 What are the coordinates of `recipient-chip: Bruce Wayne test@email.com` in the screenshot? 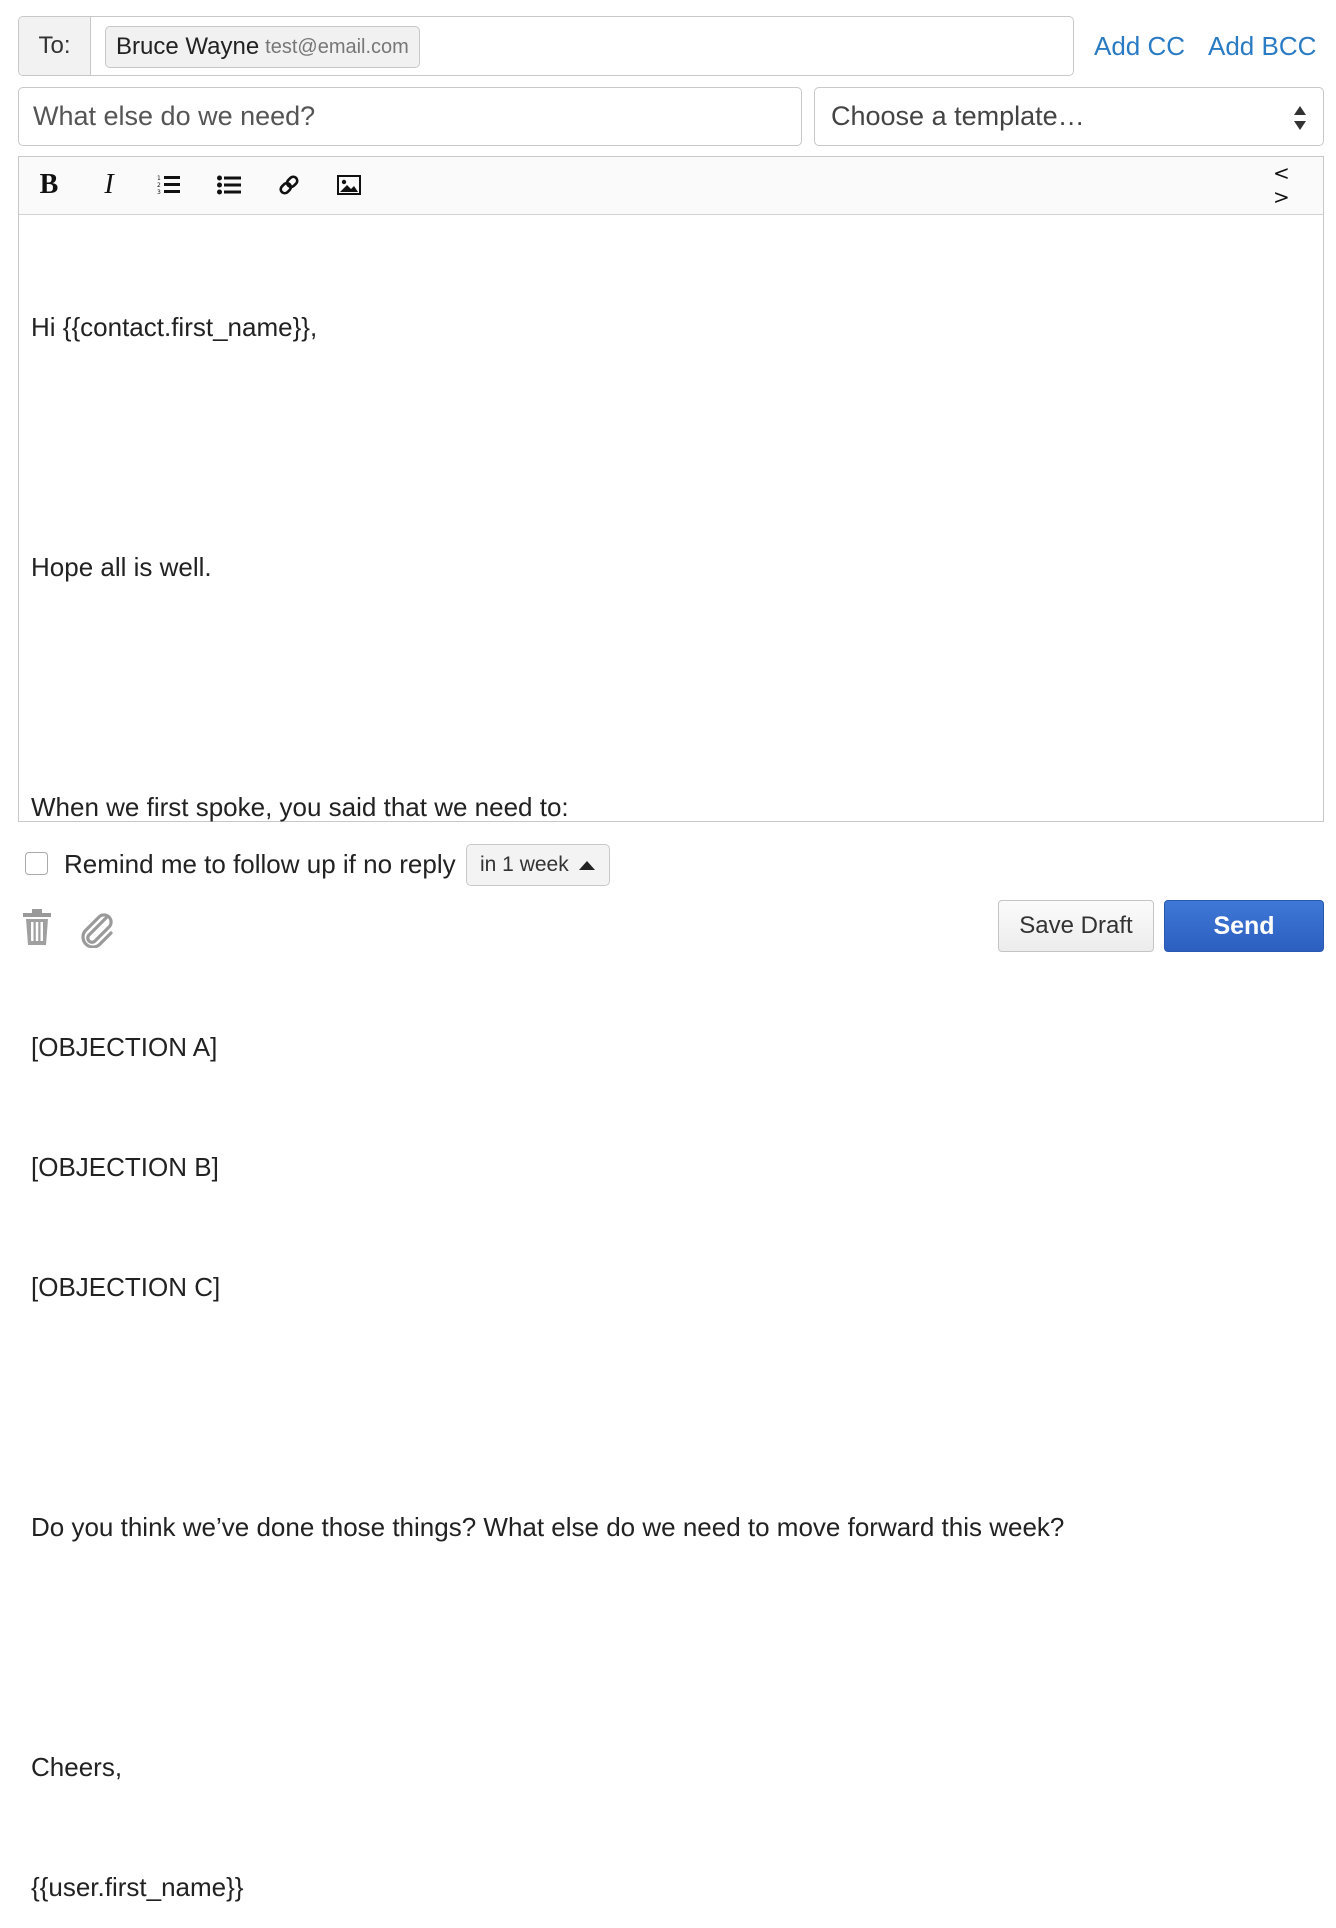 It's located at (262, 47).